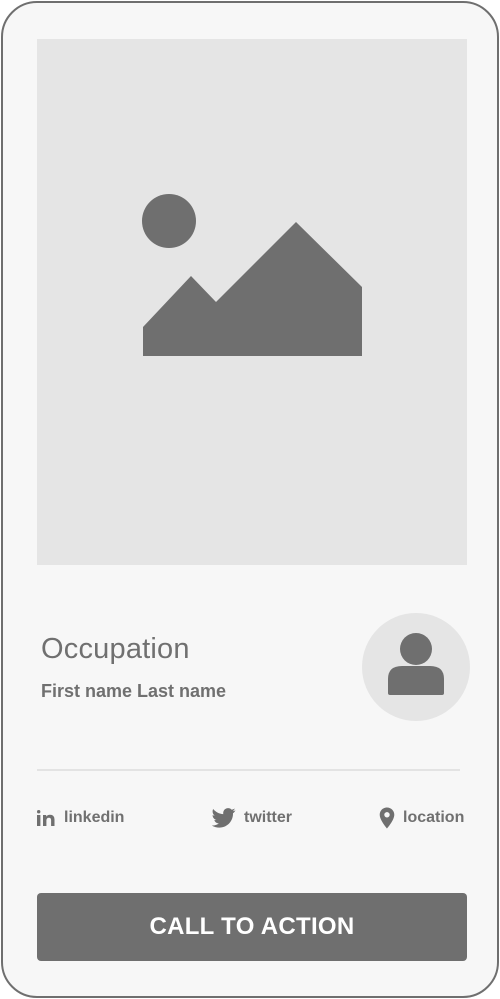 This screenshot has width=500, height=999. What do you see at coordinates (223, 818) in the screenshot?
I see `twitter-bird-icon` at bounding box center [223, 818].